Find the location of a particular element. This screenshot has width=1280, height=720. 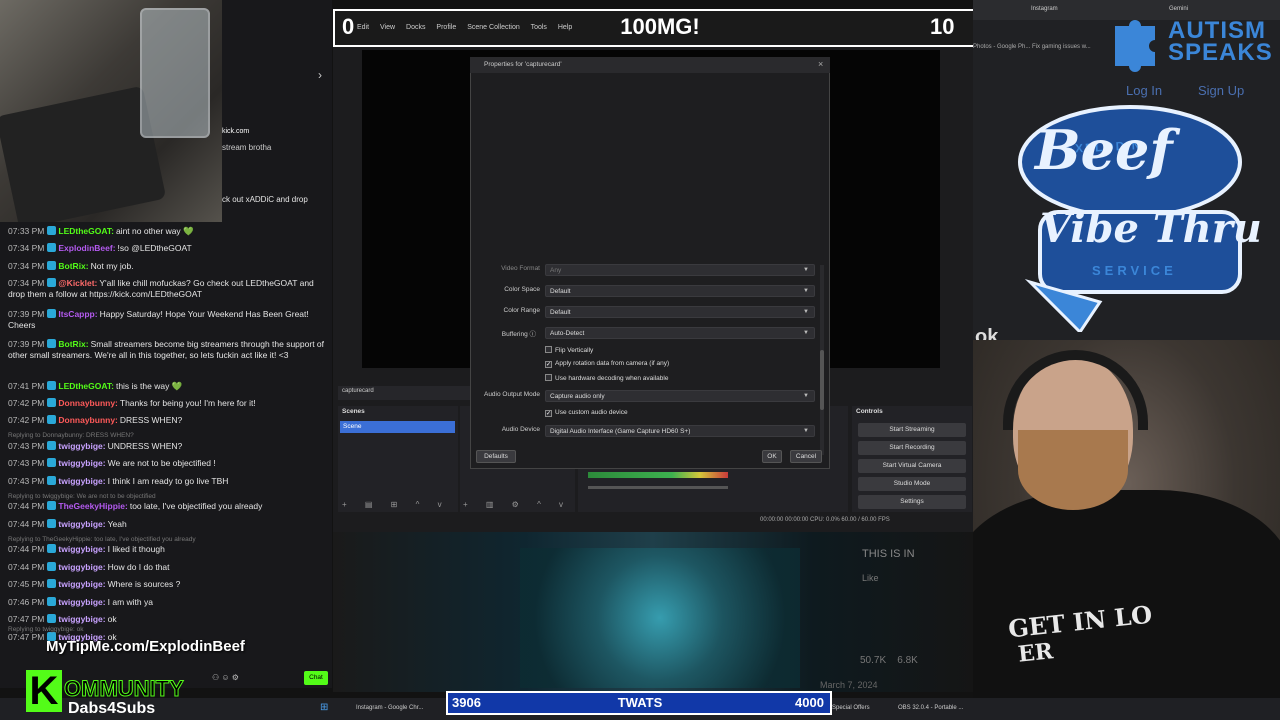

menu-scene-collection: Scene Collection is located at coordinates (493, 27).